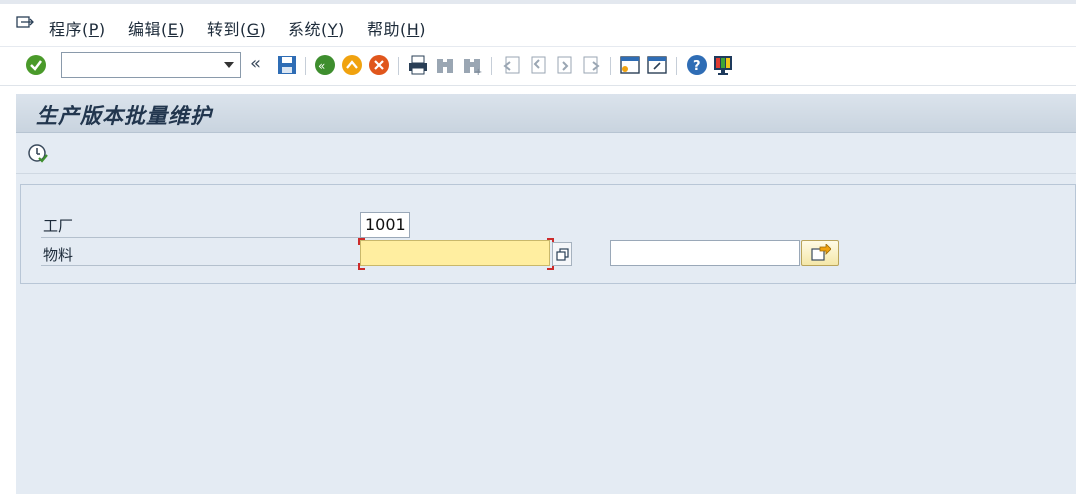  Describe the element at coordinates (352, 65) in the screenshot. I see `exit-icon` at that location.